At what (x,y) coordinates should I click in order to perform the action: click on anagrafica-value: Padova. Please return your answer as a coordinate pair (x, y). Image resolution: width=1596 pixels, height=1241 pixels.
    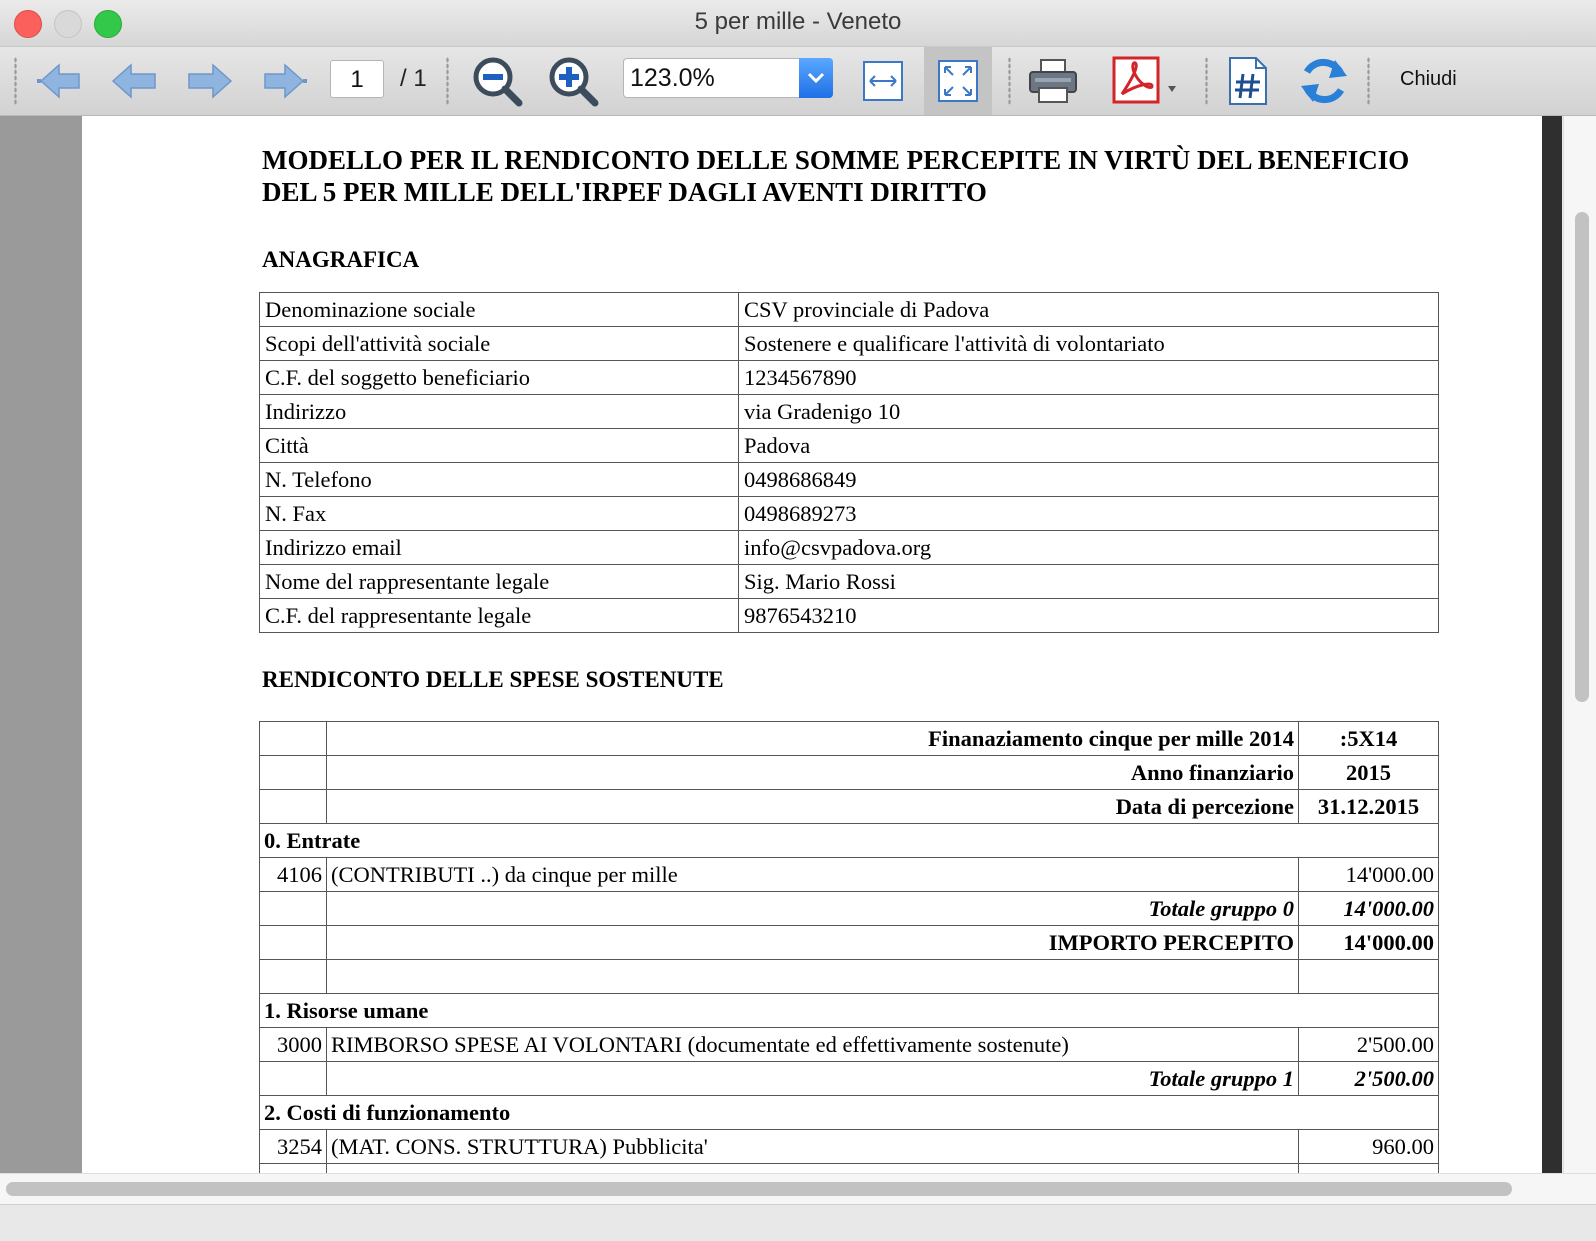
    Looking at the image, I should click on (1088, 445).